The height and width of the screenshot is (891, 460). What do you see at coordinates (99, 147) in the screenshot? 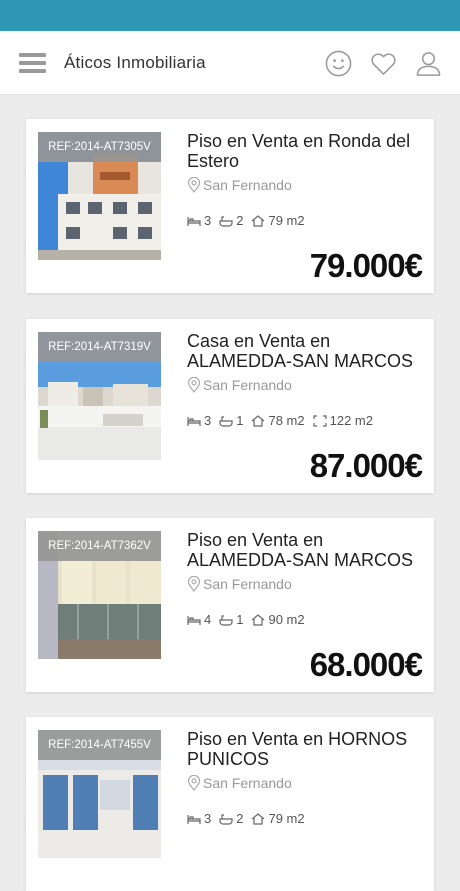
I see `reference-badge: REF:2014-AT7305V` at bounding box center [99, 147].